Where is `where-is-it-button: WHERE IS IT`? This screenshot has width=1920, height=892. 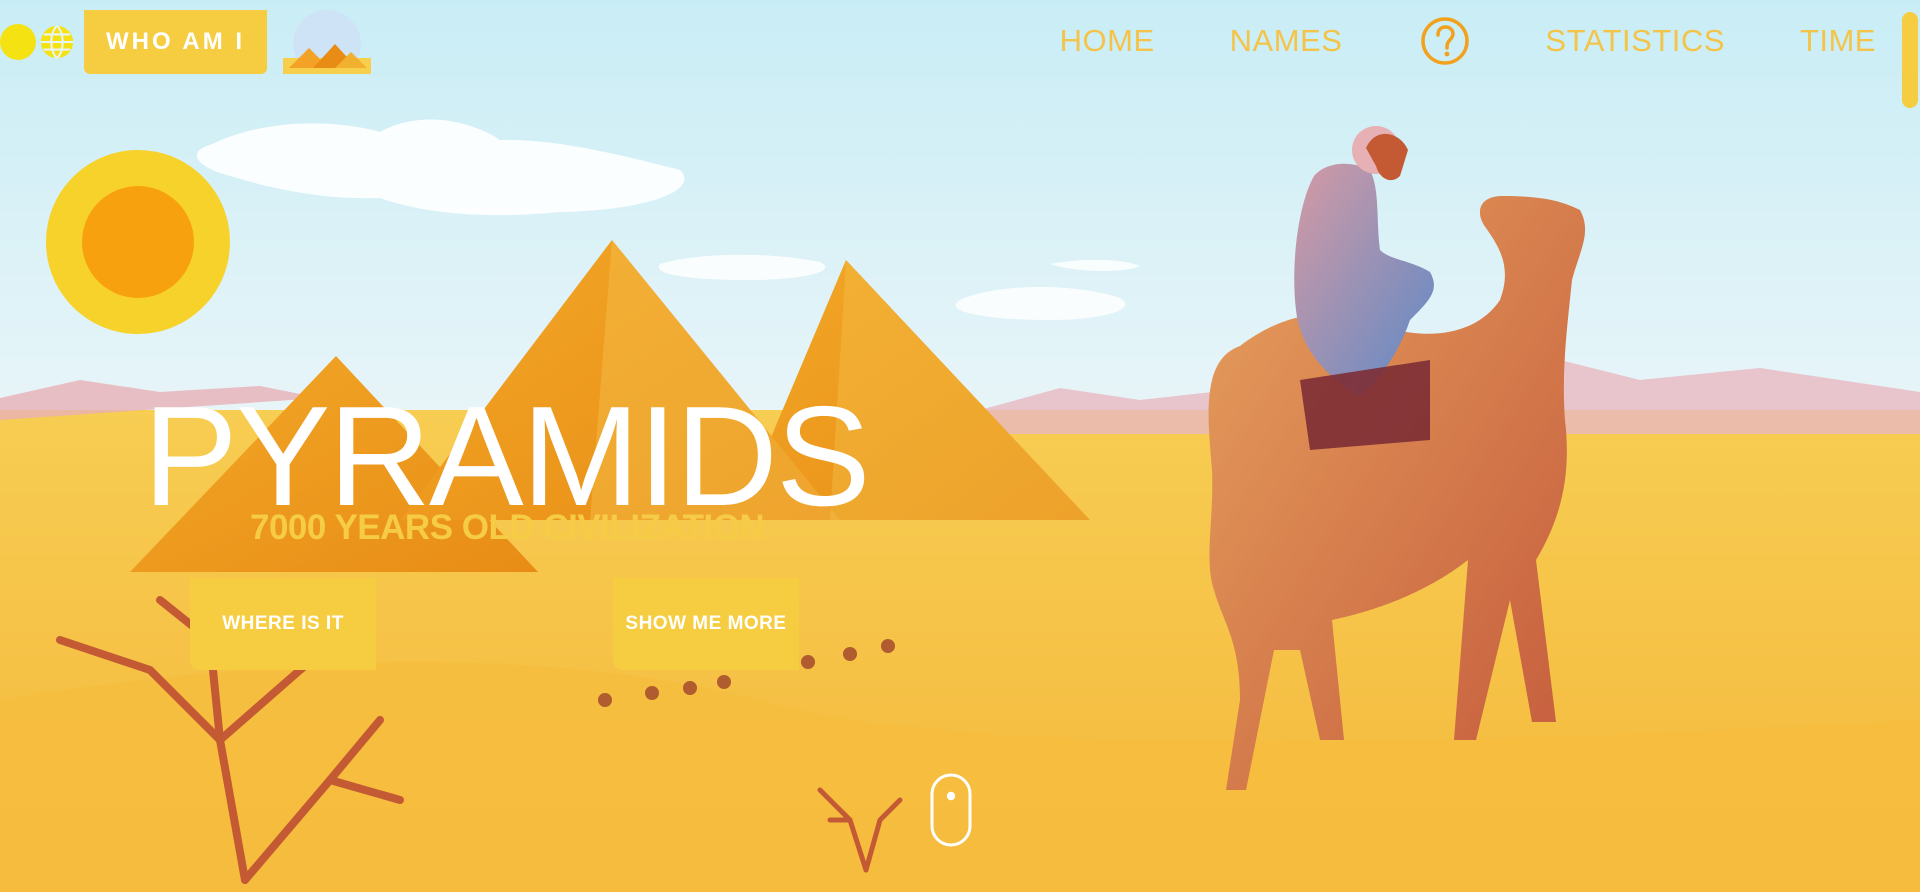
where-is-it-button: WHERE IS IT is located at coordinates (283, 624).